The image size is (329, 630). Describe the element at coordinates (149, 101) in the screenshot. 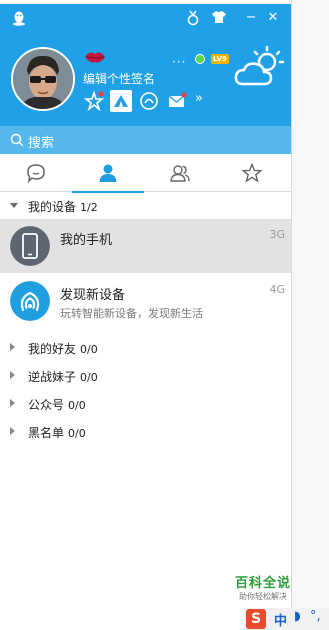

I see `qzone-icon` at that location.